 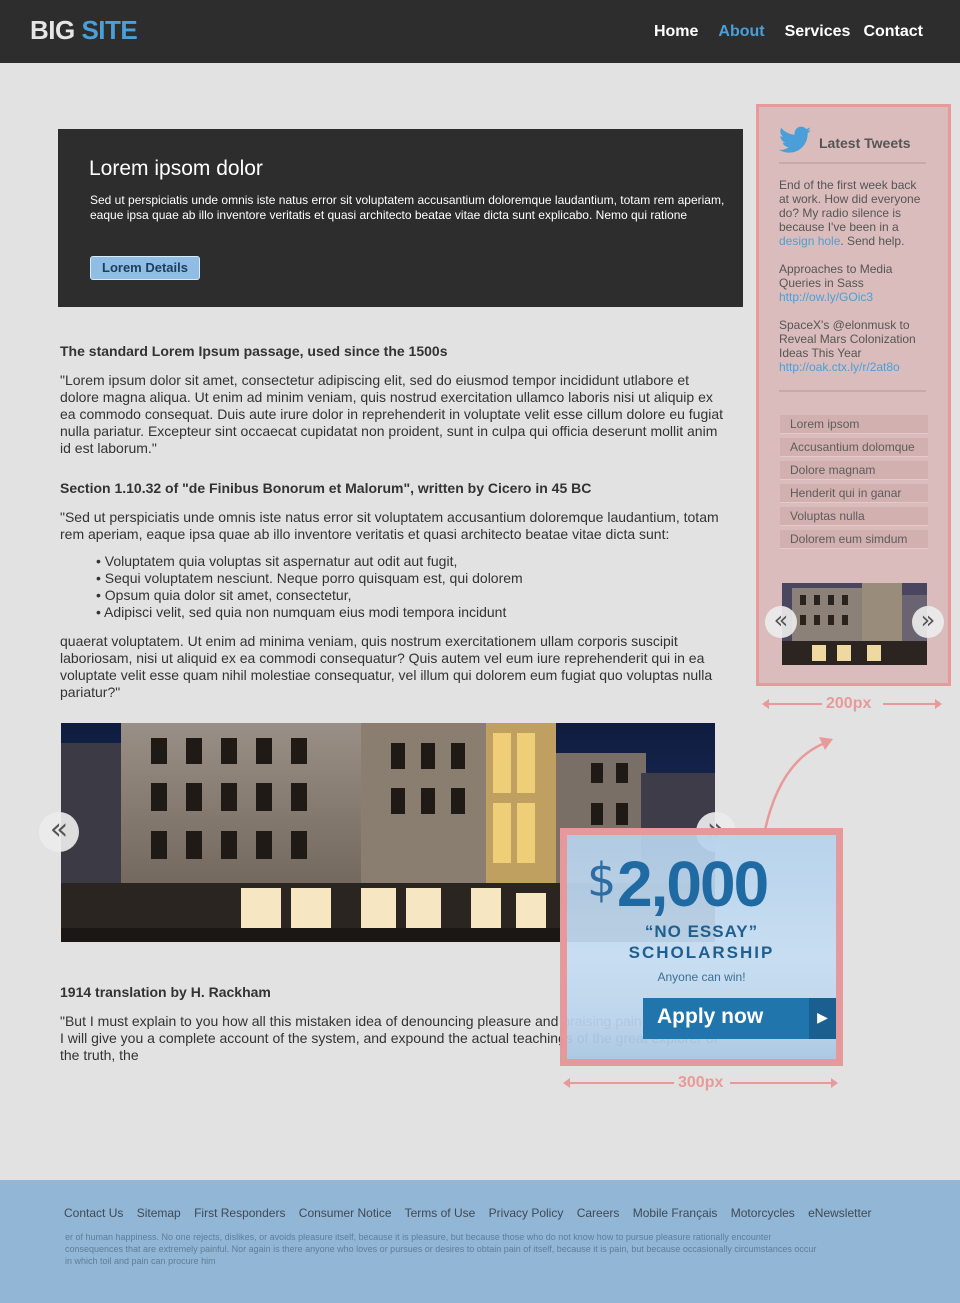 What do you see at coordinates (809, 241) in the screenshot?
I see `tweet-link: design hole` at bounding box center [809, 241].